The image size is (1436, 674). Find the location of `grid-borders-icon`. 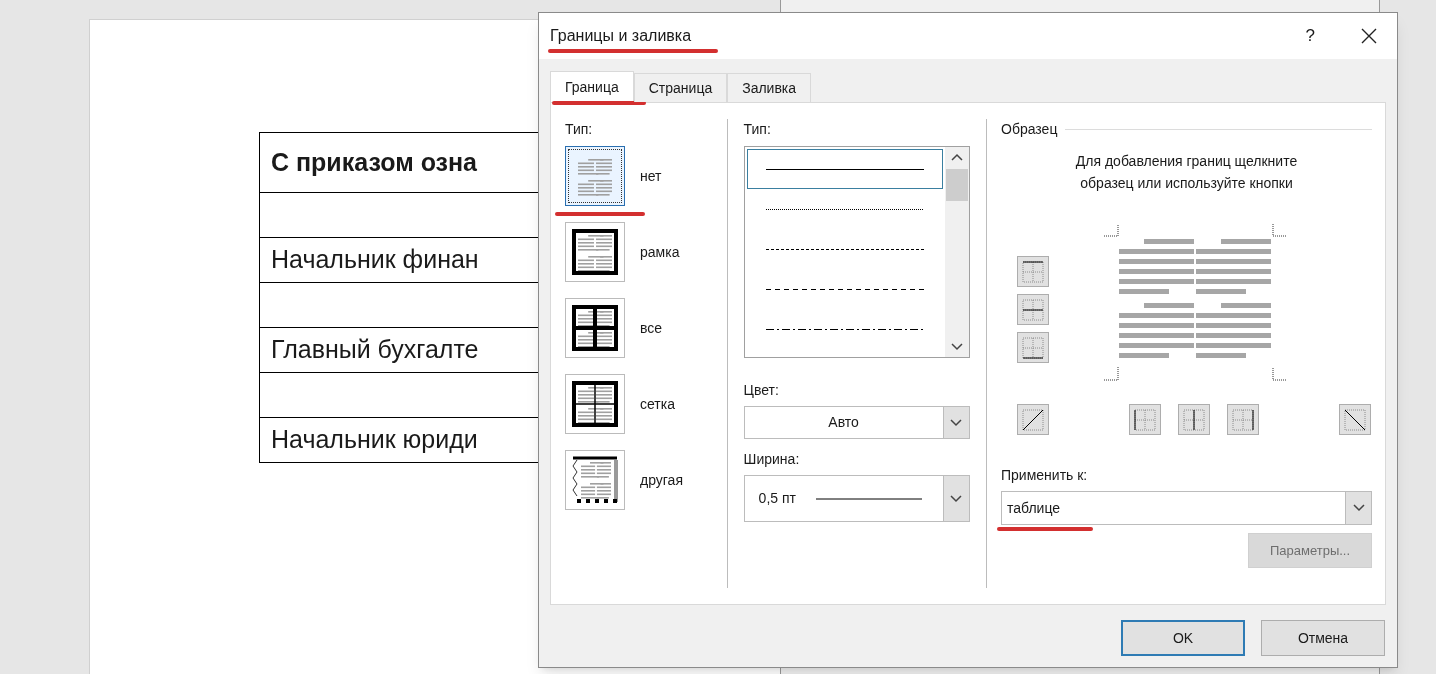

grid-borders-icon is located at coordinates (595, 404).